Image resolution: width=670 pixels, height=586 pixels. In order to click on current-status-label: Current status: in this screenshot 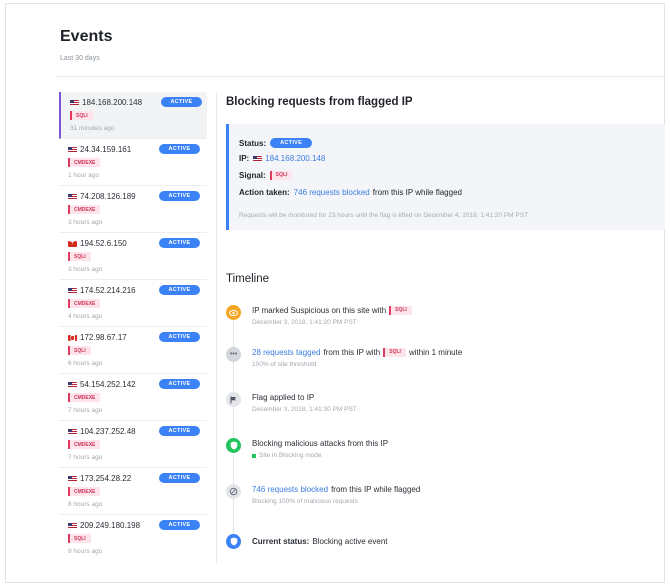, I will do `click(281, 541)`.